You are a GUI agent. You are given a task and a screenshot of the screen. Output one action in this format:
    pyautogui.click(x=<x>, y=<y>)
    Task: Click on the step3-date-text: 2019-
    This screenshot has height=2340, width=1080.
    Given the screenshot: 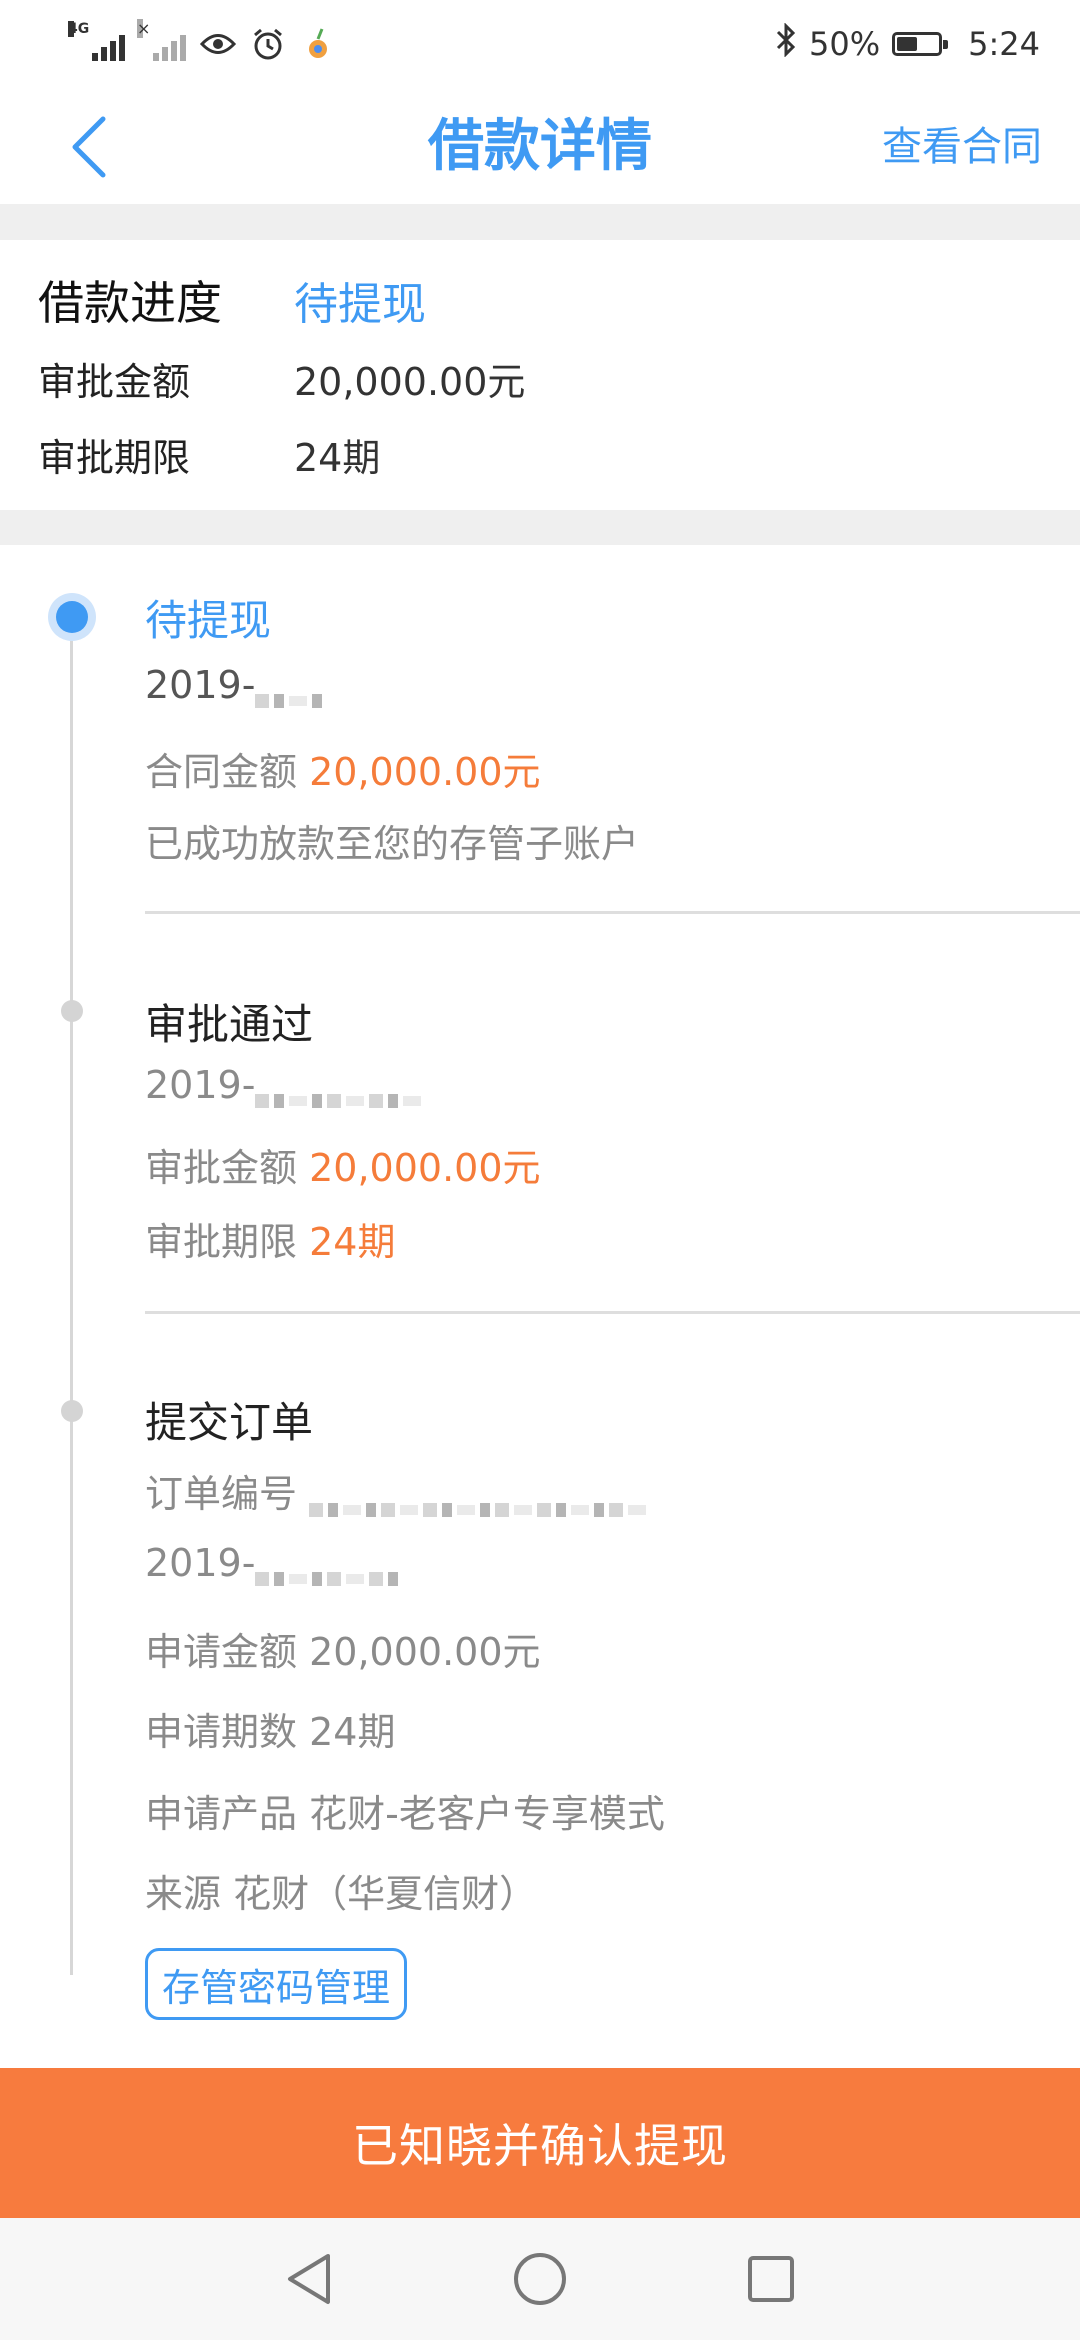 What is the action you would take?
    pyautogui.click(x=200, y=1563)
    